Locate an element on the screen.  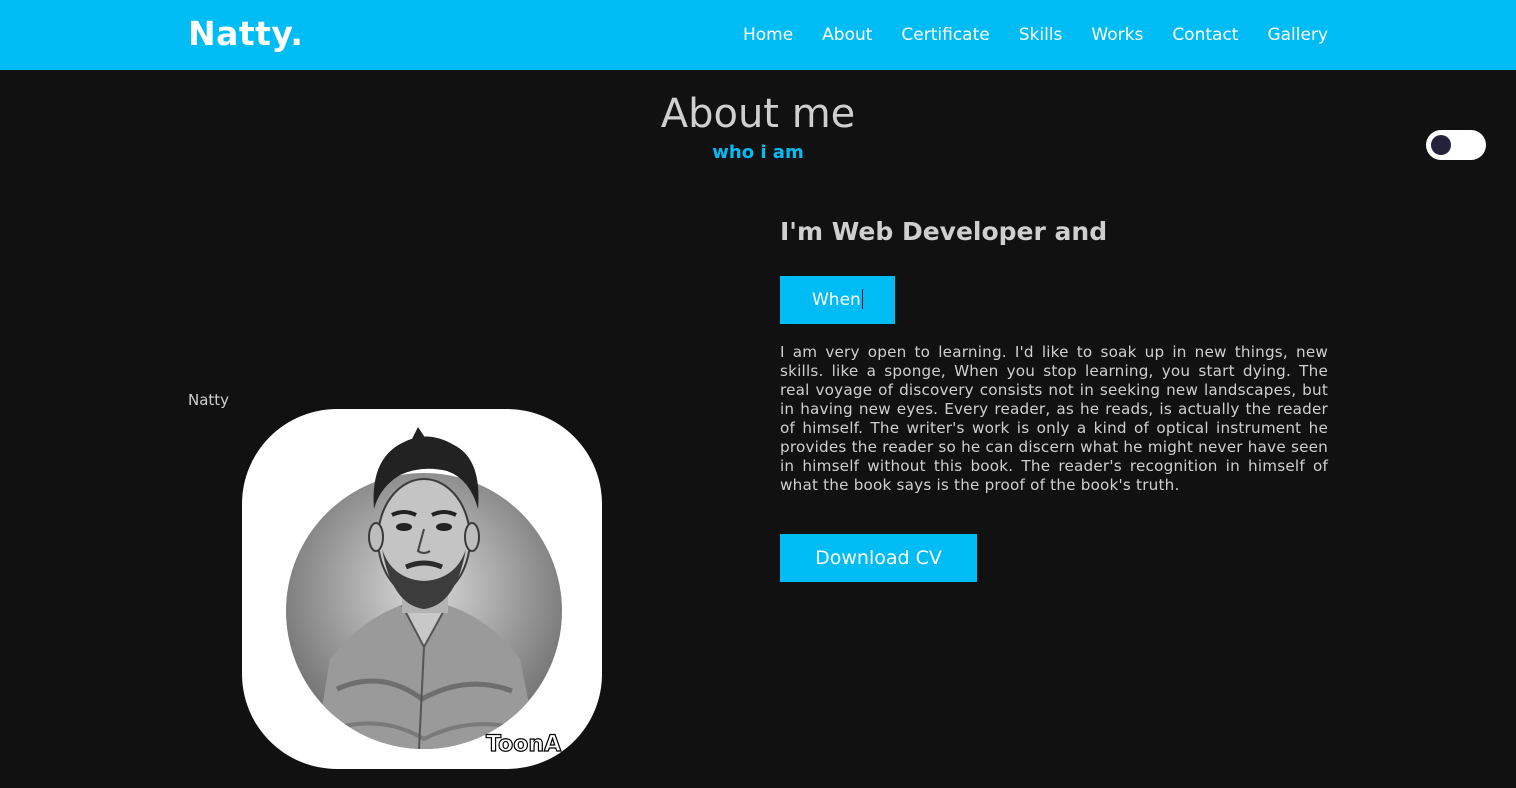
profile-avatar: ToonA is located at coordinates (422, 589).